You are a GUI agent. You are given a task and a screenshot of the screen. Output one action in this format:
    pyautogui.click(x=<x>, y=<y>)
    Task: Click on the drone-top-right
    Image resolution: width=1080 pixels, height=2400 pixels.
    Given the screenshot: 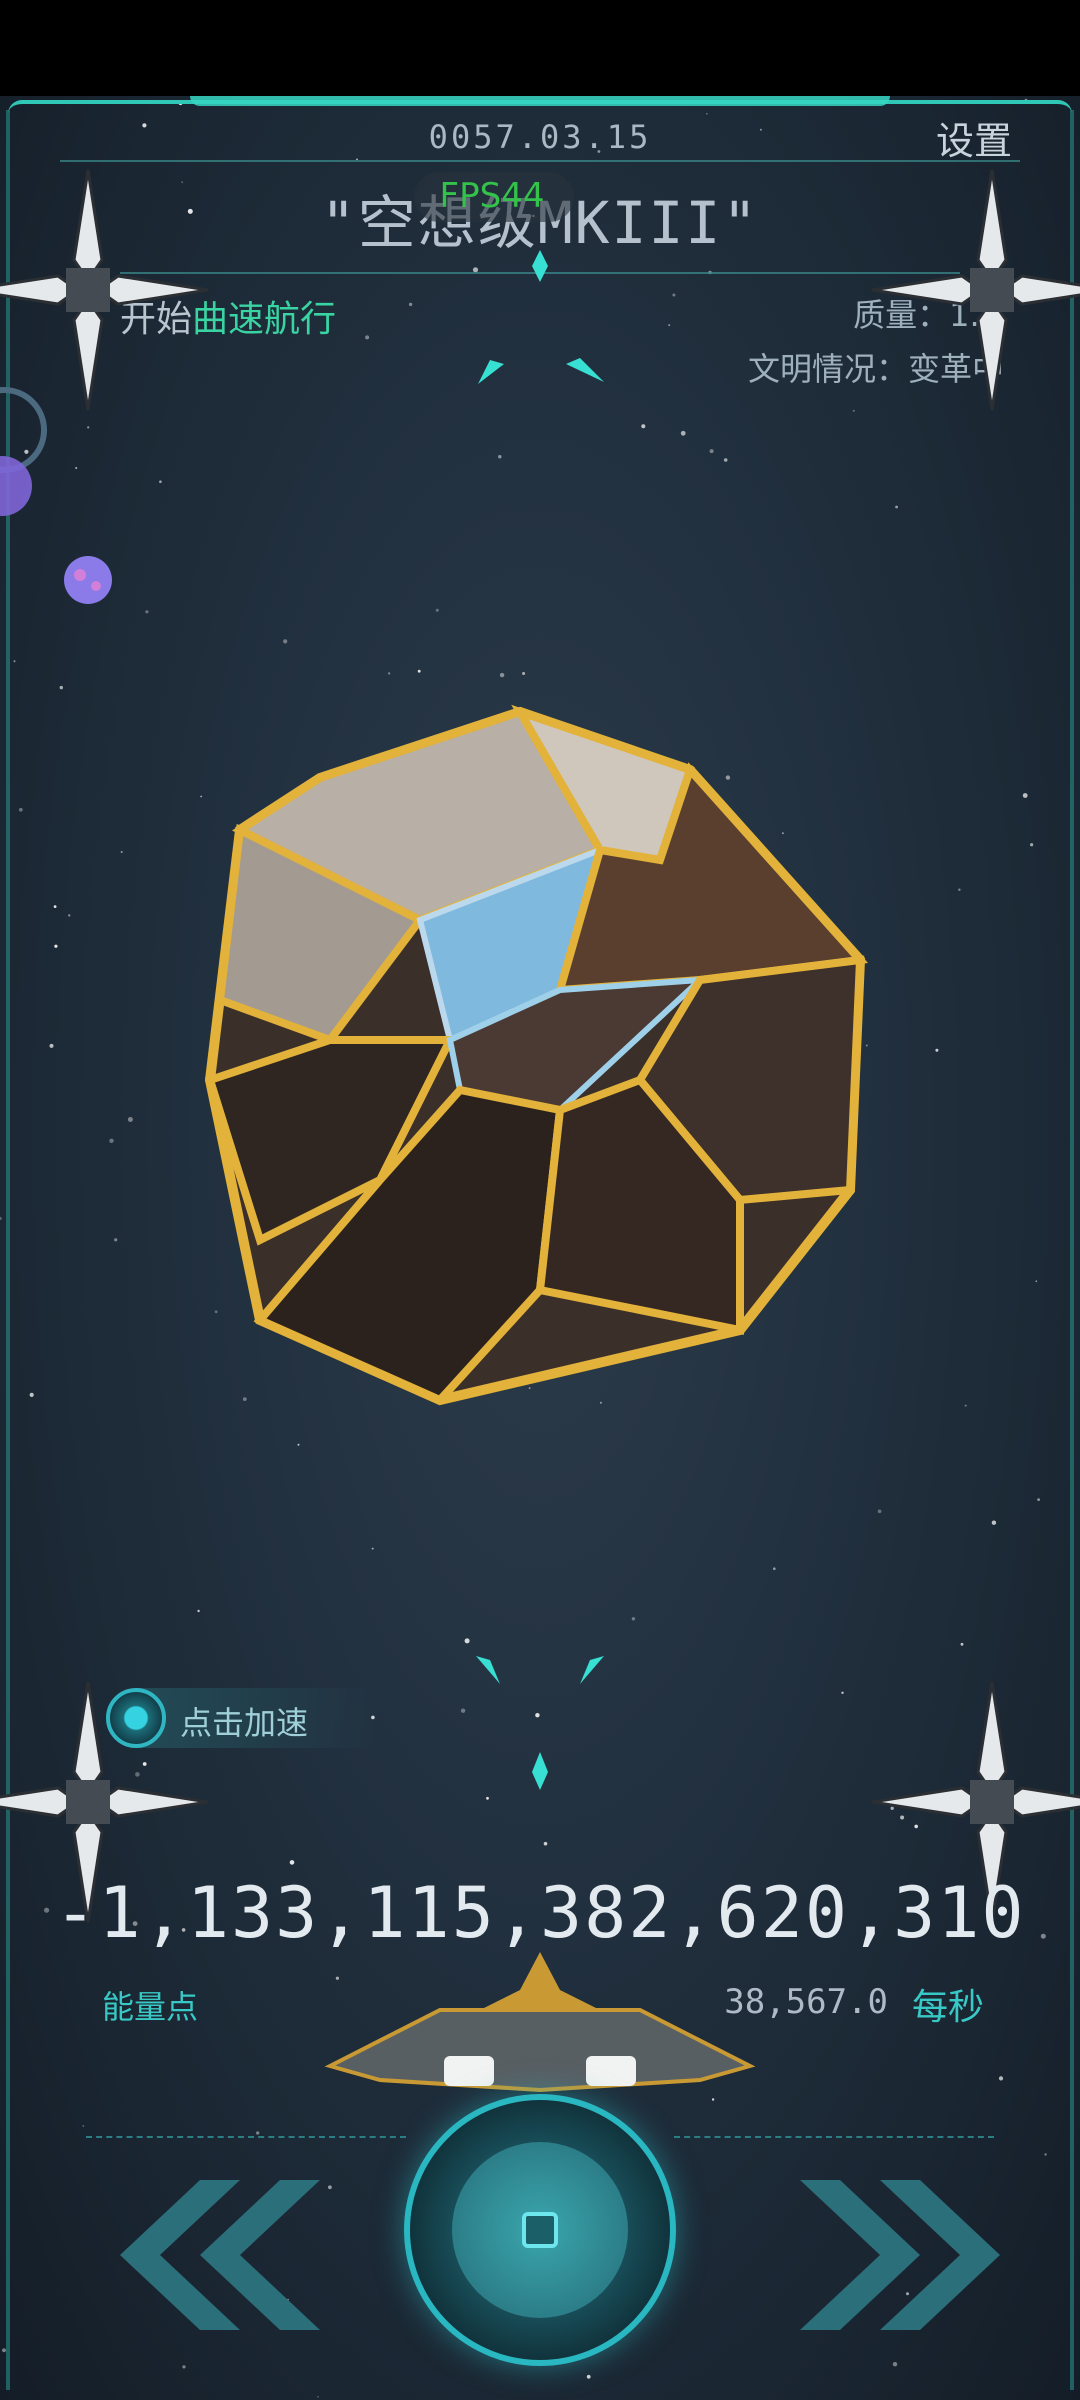 What is the action you would take?
    pyautogui.click(x=975, y=290)
    